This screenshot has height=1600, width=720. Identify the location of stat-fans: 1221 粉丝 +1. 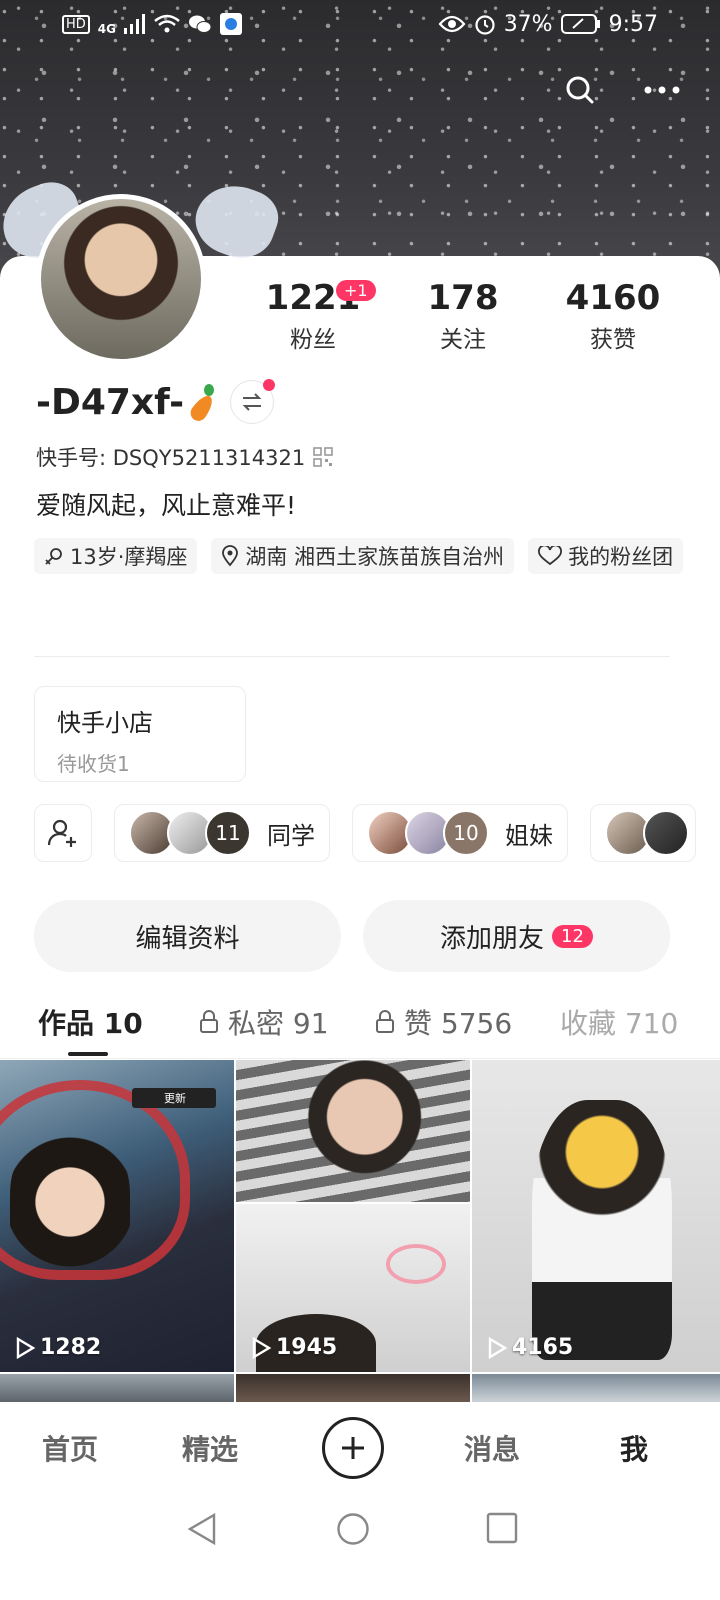
(313, 316).